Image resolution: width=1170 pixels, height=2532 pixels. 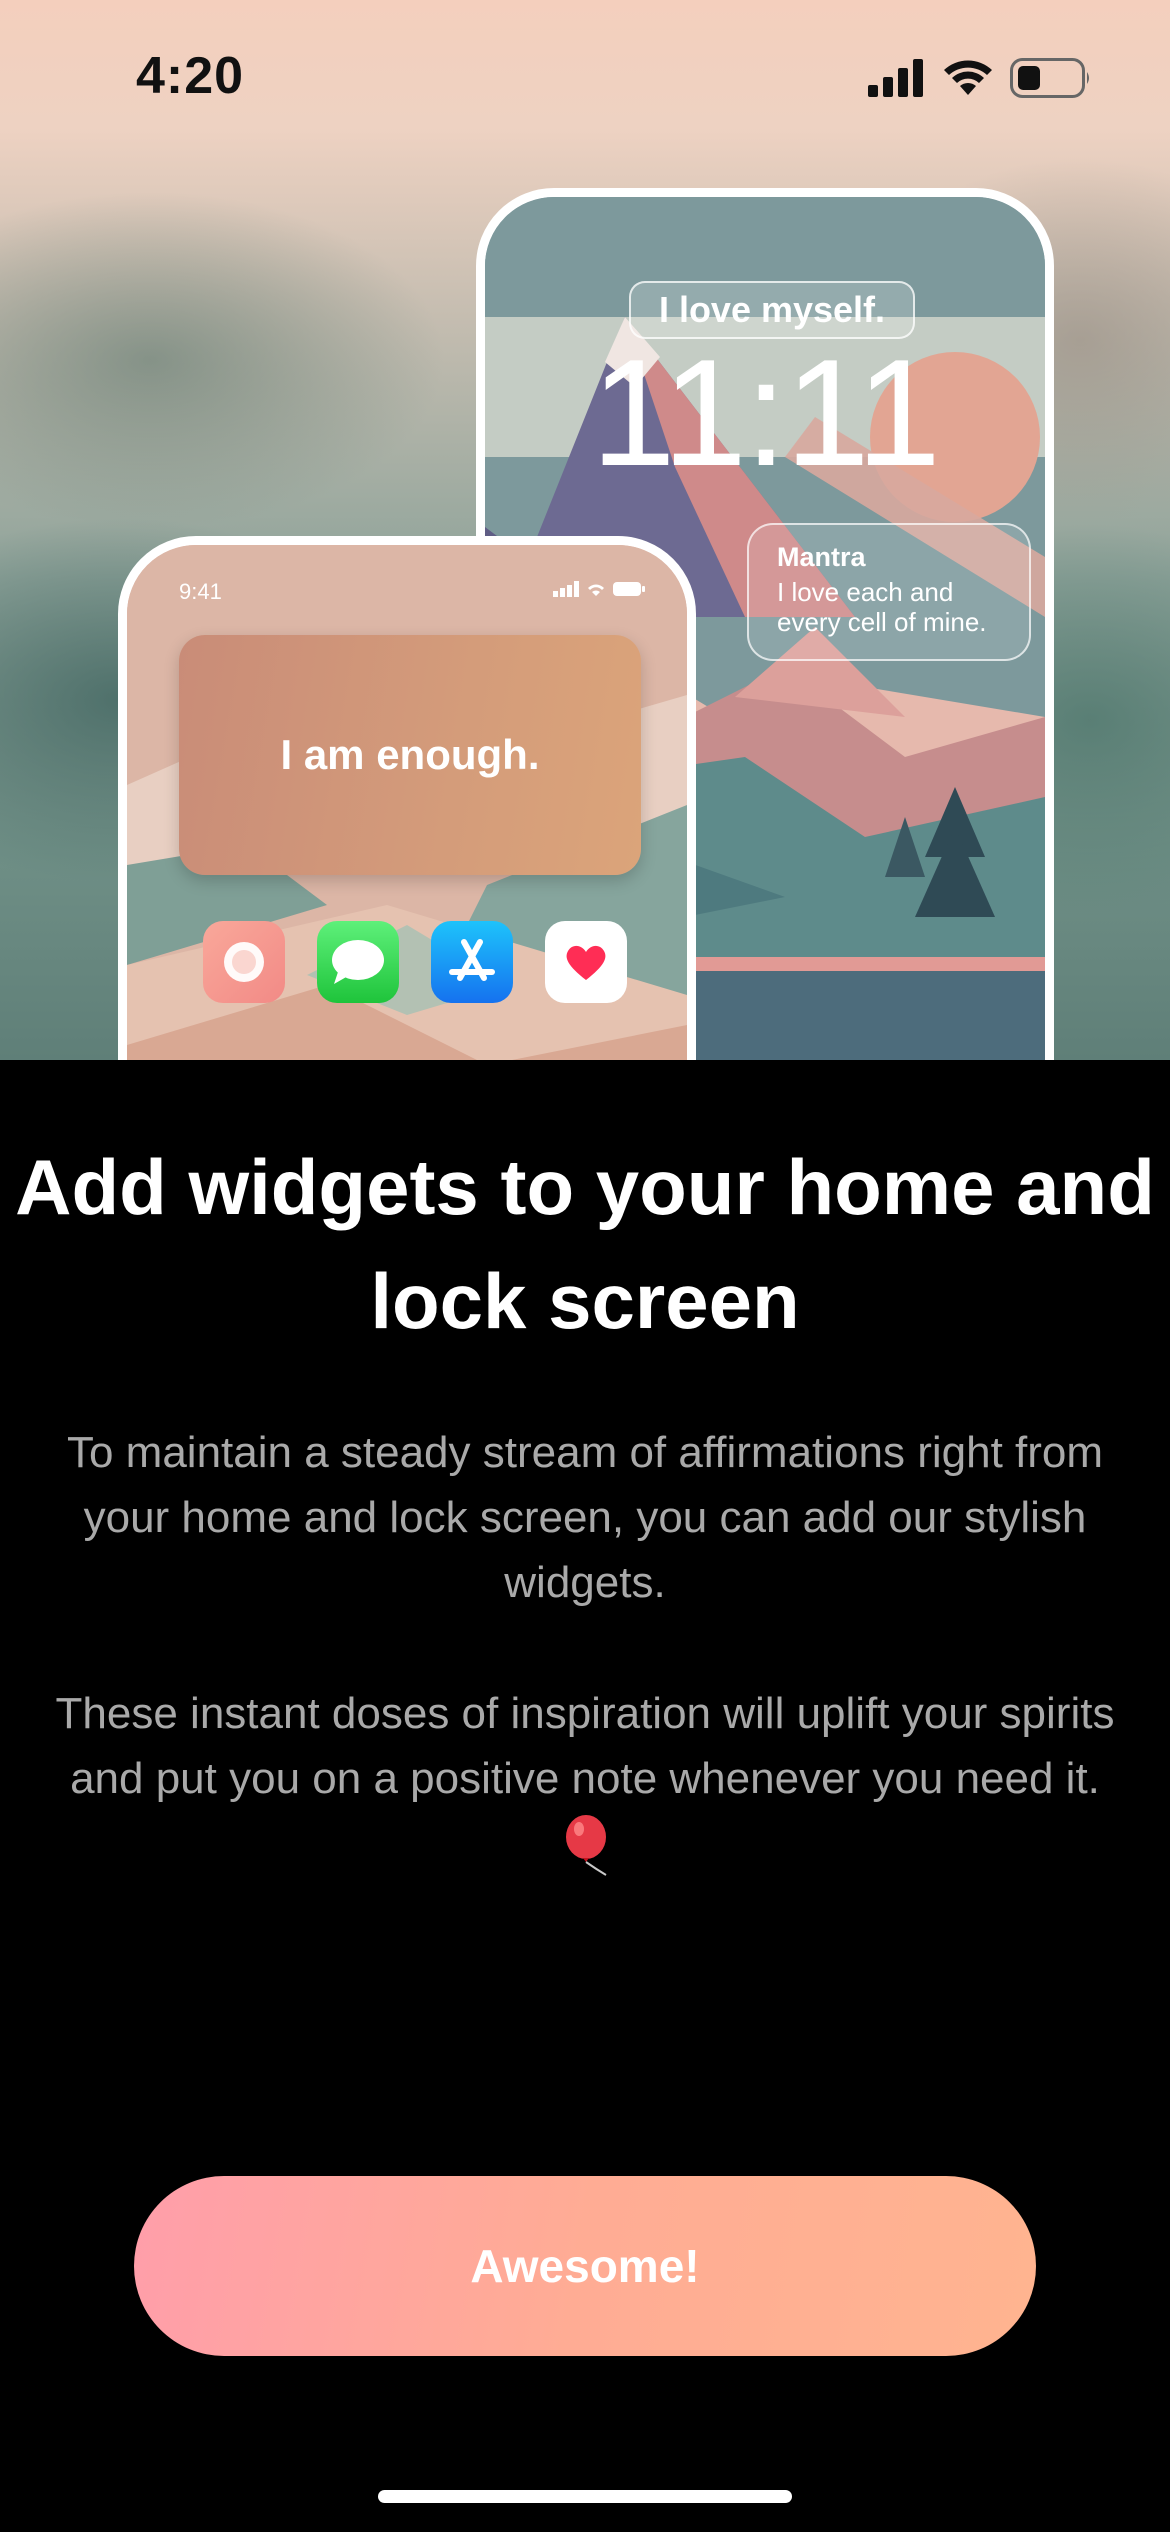 What do you see at coordinates (358, 962) in the screenshot?
I see `messages-icon` at bounding box center [358, 962].